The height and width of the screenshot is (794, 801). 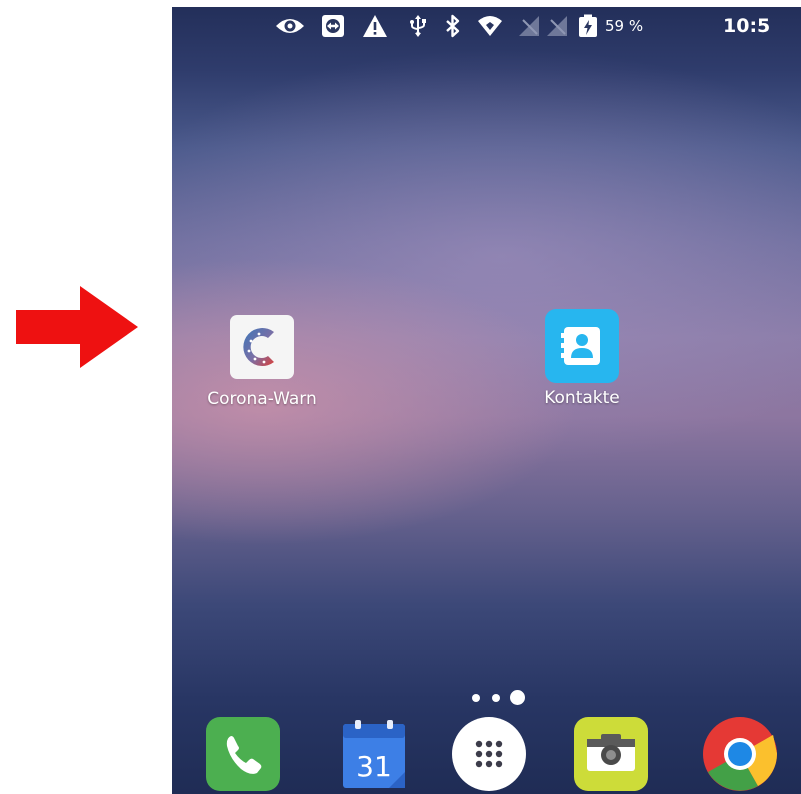 What do you see at coordinates (490, 26) in the screenshot?
I see `wifi-icon` at bounding box center [490, 26].